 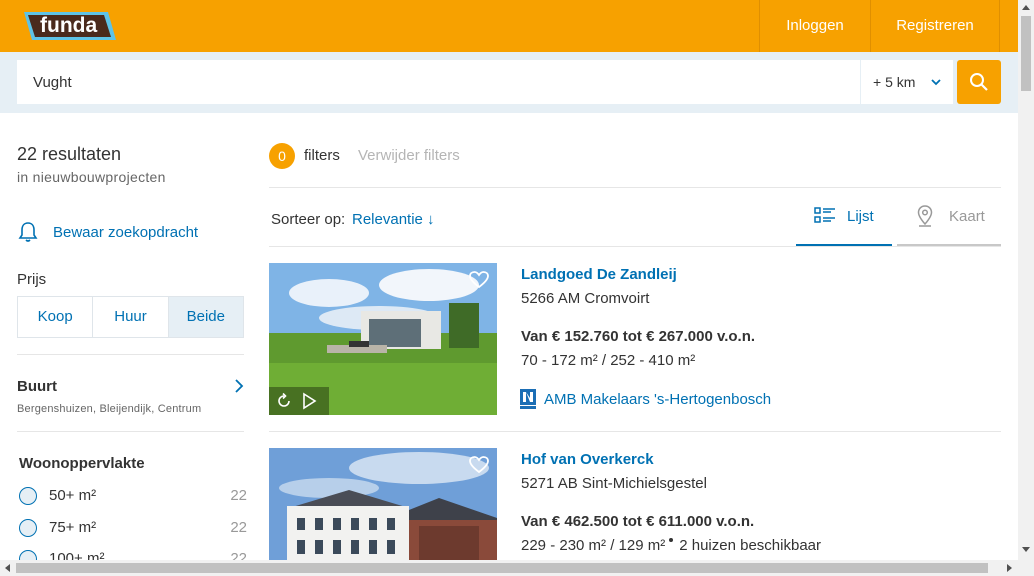 What do you see at coordinates (1026, 288) in the screenshot?
I see `vertical-scrollbar` at bounding box center [1026, 288].